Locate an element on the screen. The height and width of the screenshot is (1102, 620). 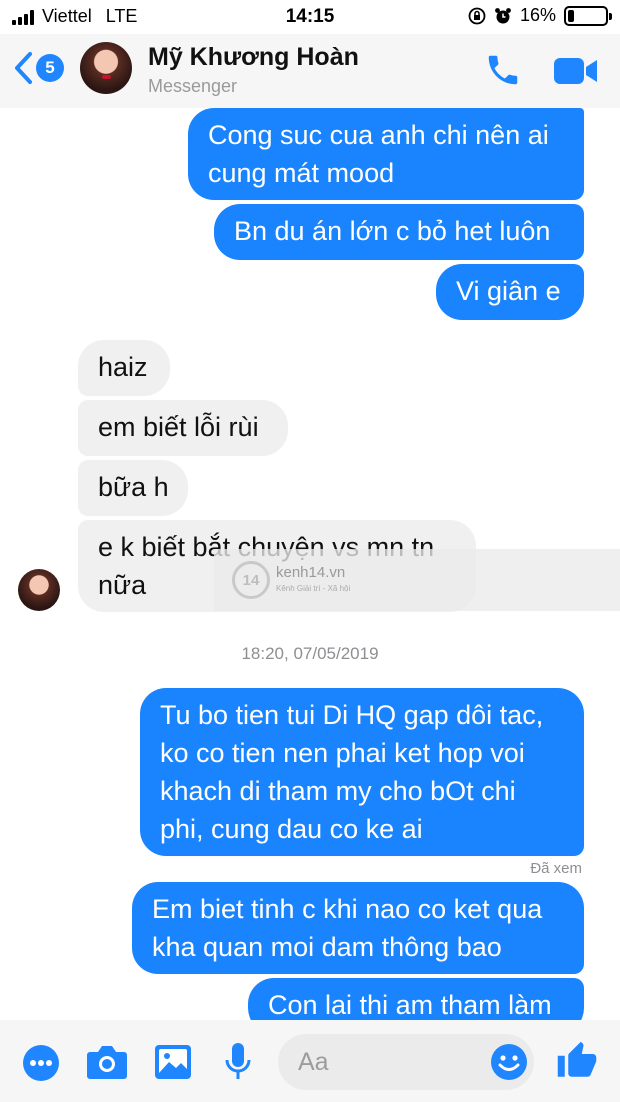
video-camera-icon is located at coordinates (575, 71).